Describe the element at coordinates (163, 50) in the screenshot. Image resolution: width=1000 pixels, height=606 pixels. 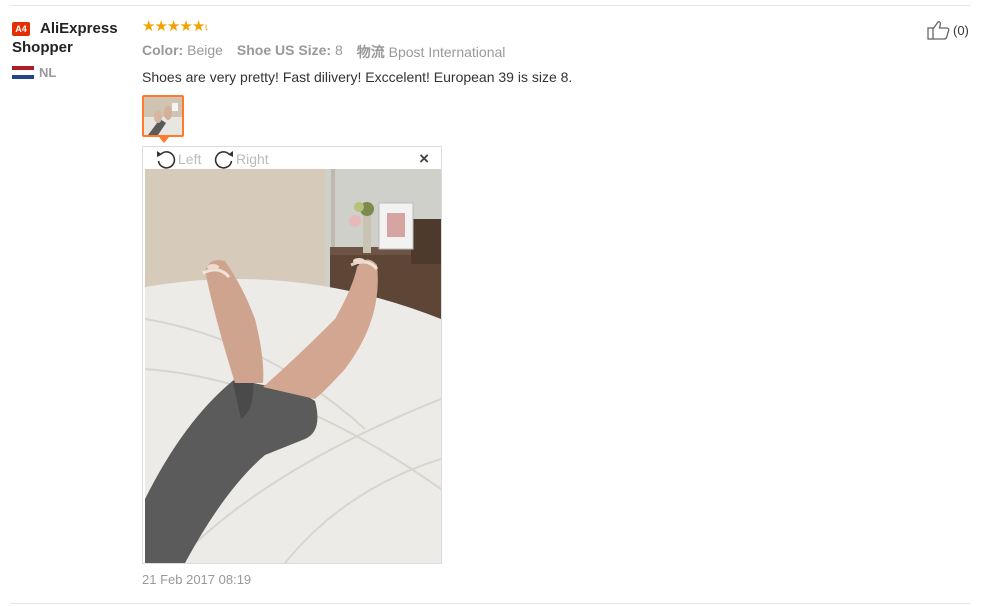
I see `attribute-label: Color:` at that location.